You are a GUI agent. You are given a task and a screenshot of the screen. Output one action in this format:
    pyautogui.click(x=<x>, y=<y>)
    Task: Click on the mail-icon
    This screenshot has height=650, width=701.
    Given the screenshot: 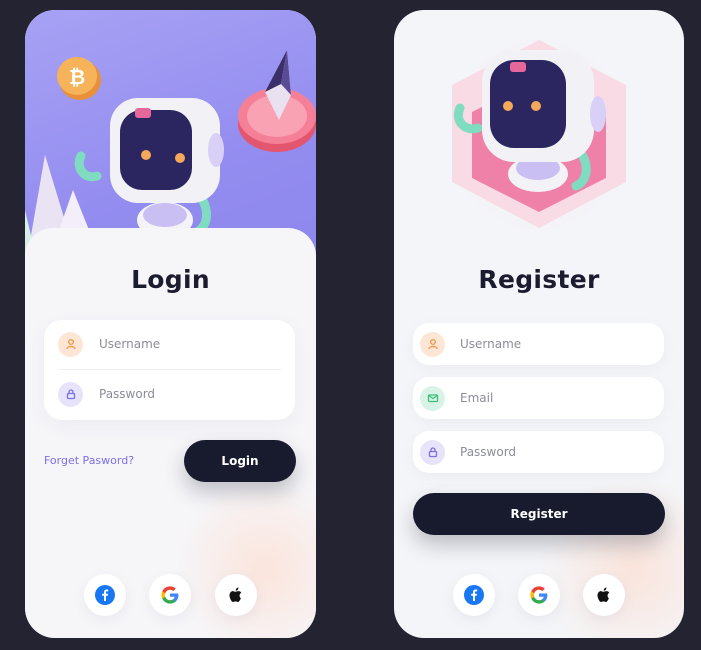 What is the action you would take?
    pyautogui.click(x=432, y=398)
    